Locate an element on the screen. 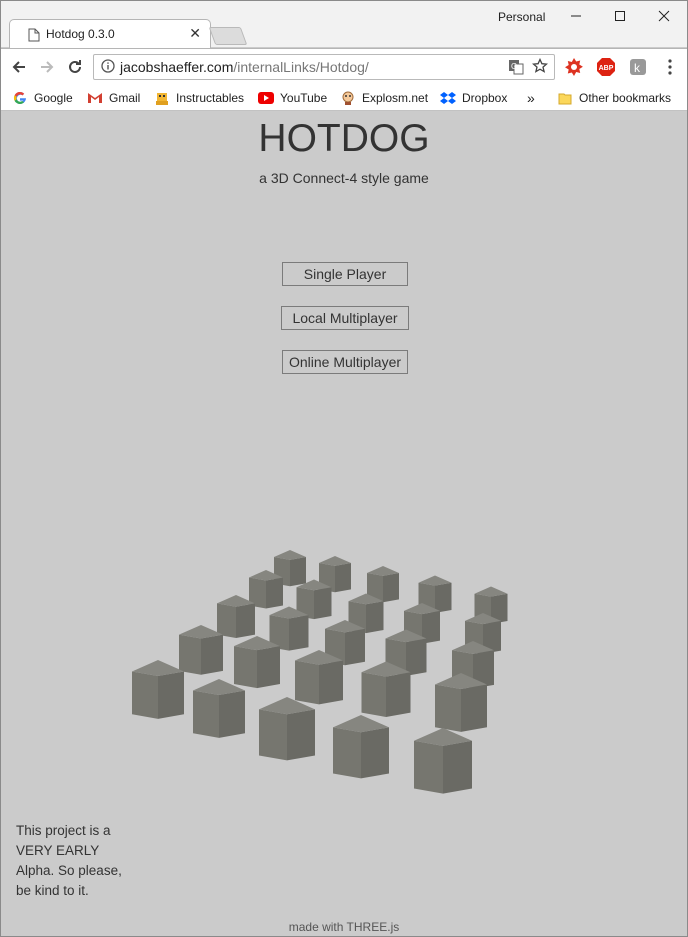  bookmark-label: Instructables is located at coordinates (210, 98).